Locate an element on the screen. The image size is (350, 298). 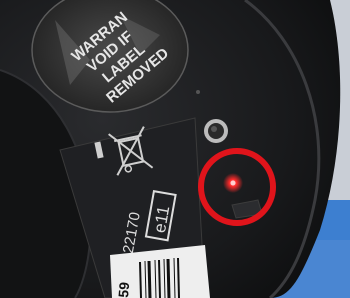
device-button is located at coordinates (216, 131).